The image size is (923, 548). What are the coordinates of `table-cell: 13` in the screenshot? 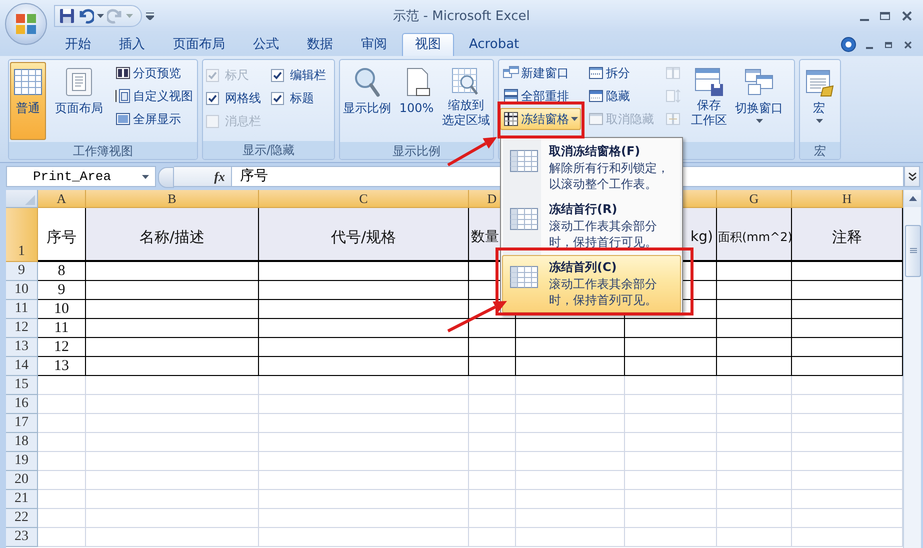 It's located at (62, 366).